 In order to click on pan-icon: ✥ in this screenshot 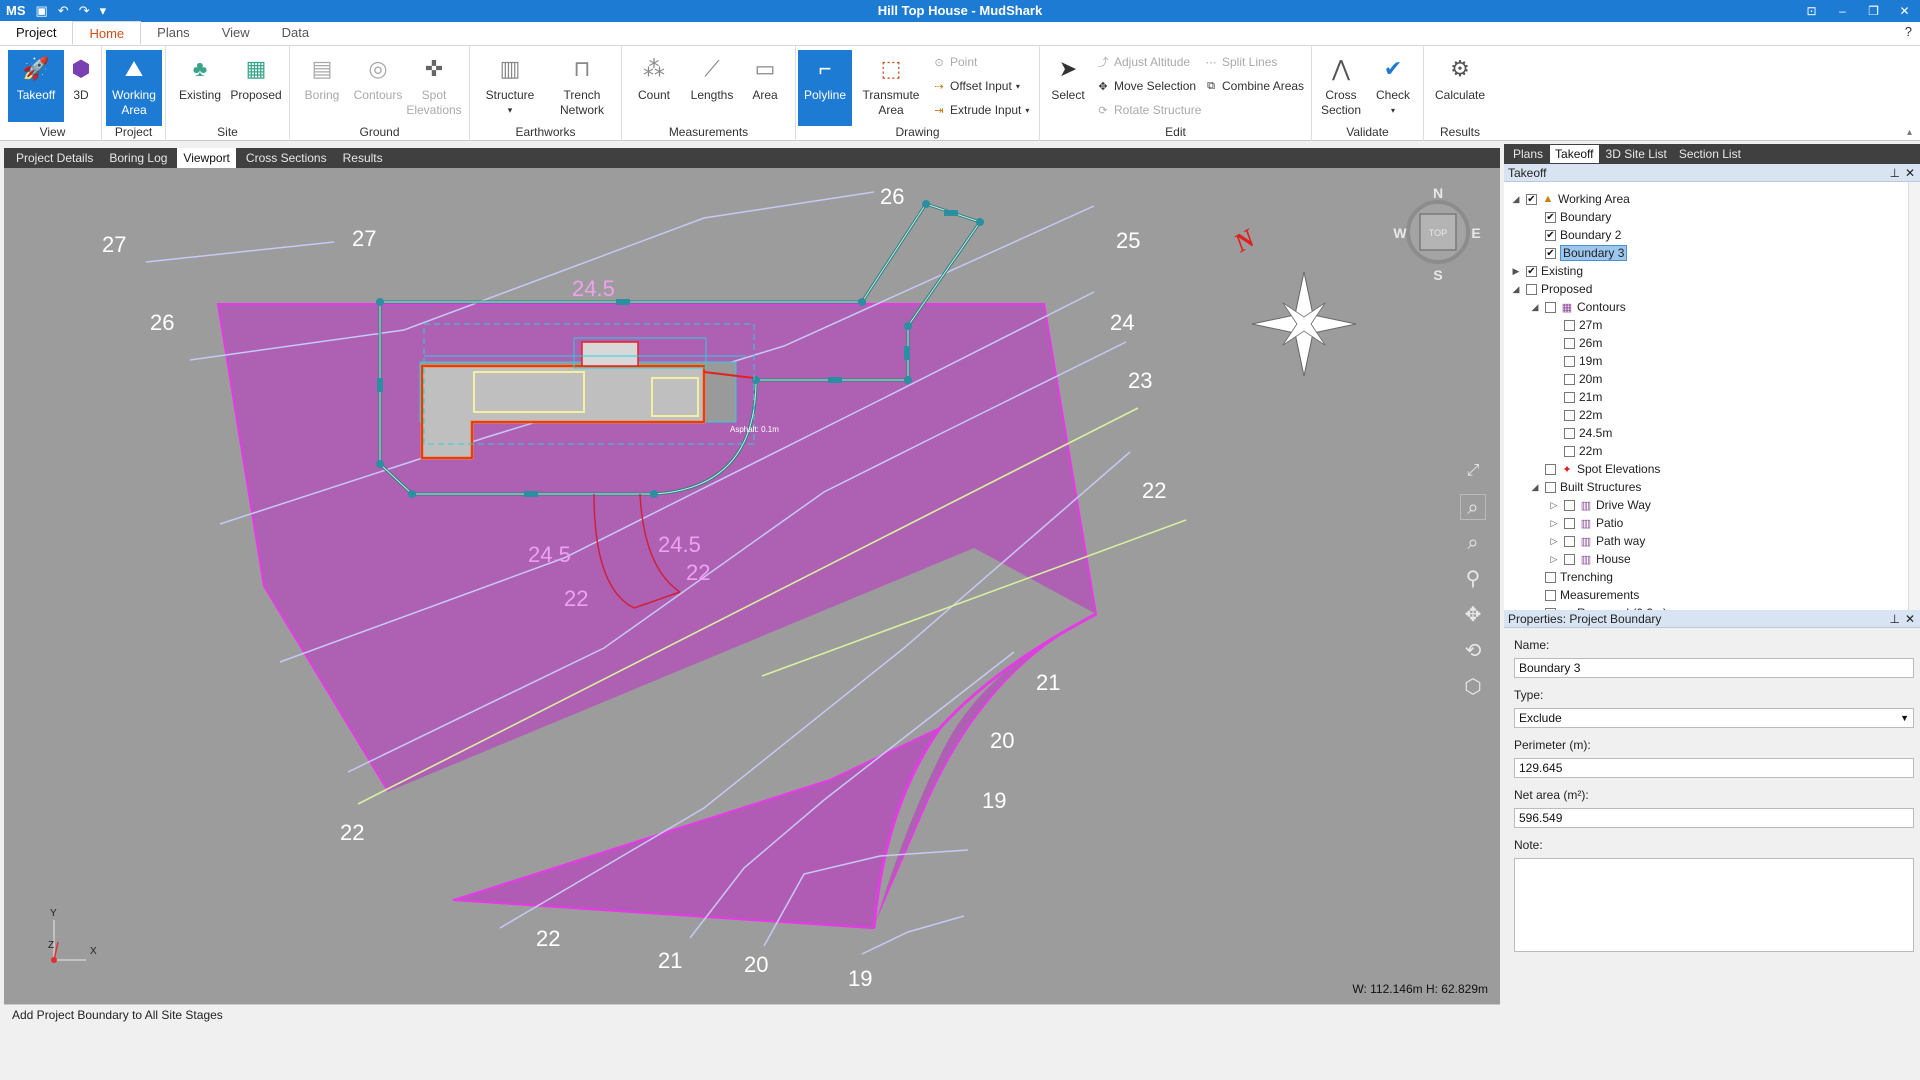, I will do `click(1473, 615)`.